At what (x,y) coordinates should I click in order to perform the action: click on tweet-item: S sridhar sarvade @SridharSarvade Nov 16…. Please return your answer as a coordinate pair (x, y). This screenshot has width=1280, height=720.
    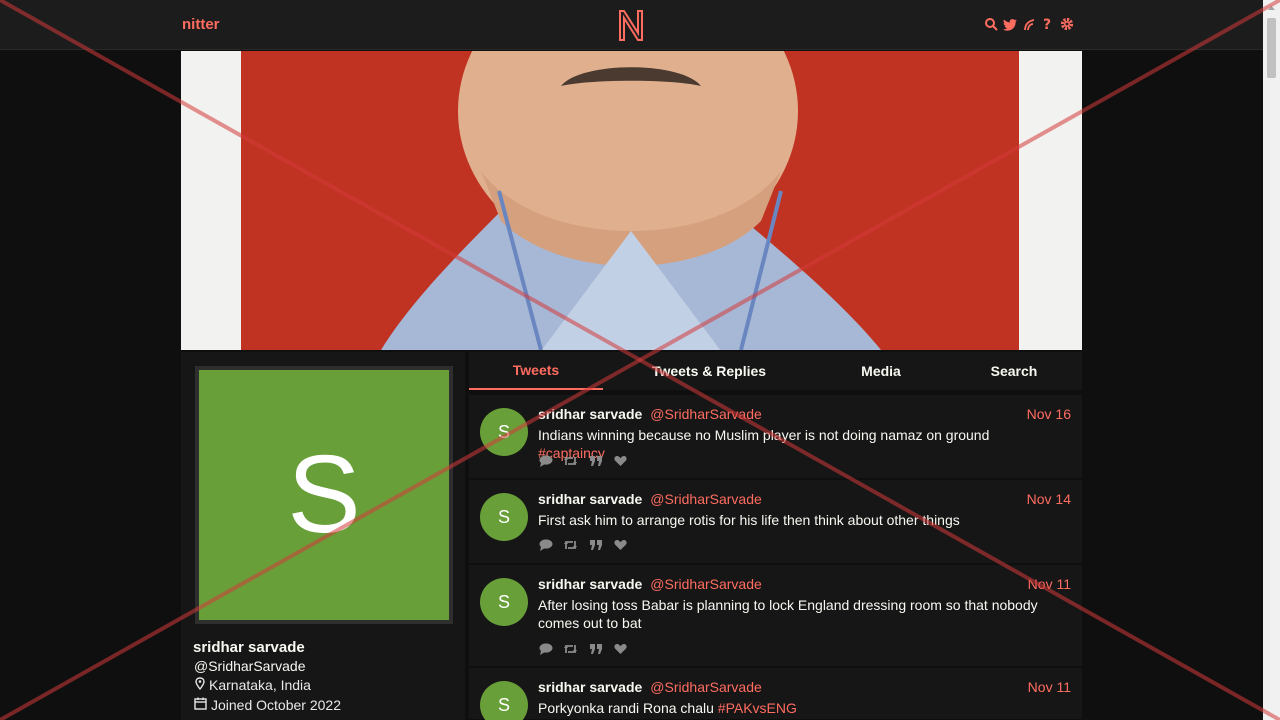
    Looking at the image, I should click on (775, 437).